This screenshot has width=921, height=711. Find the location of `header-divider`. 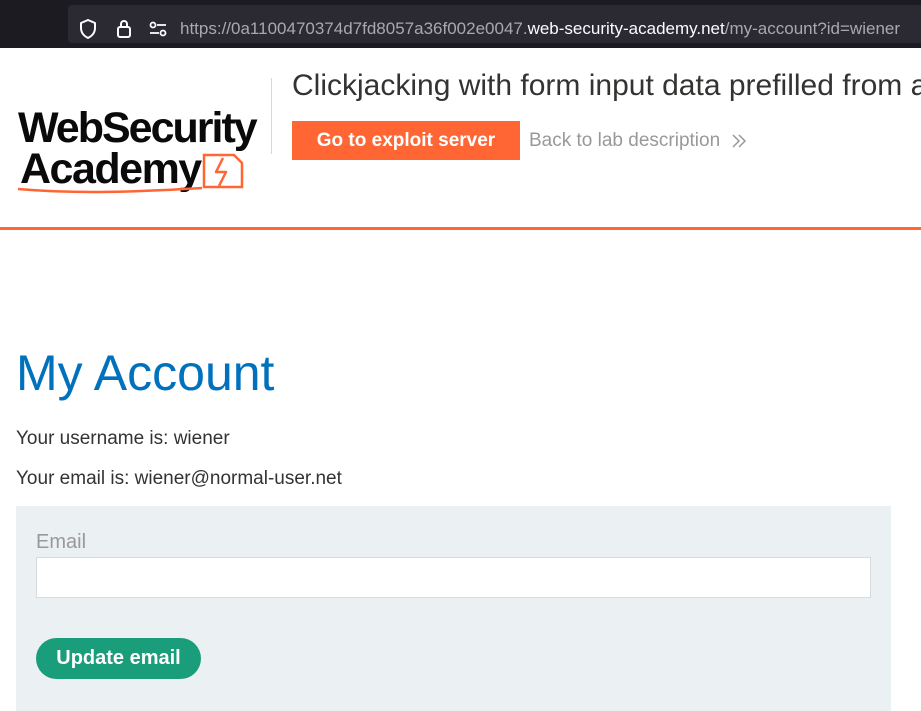

header-divider is located at coordinates (460, 228).